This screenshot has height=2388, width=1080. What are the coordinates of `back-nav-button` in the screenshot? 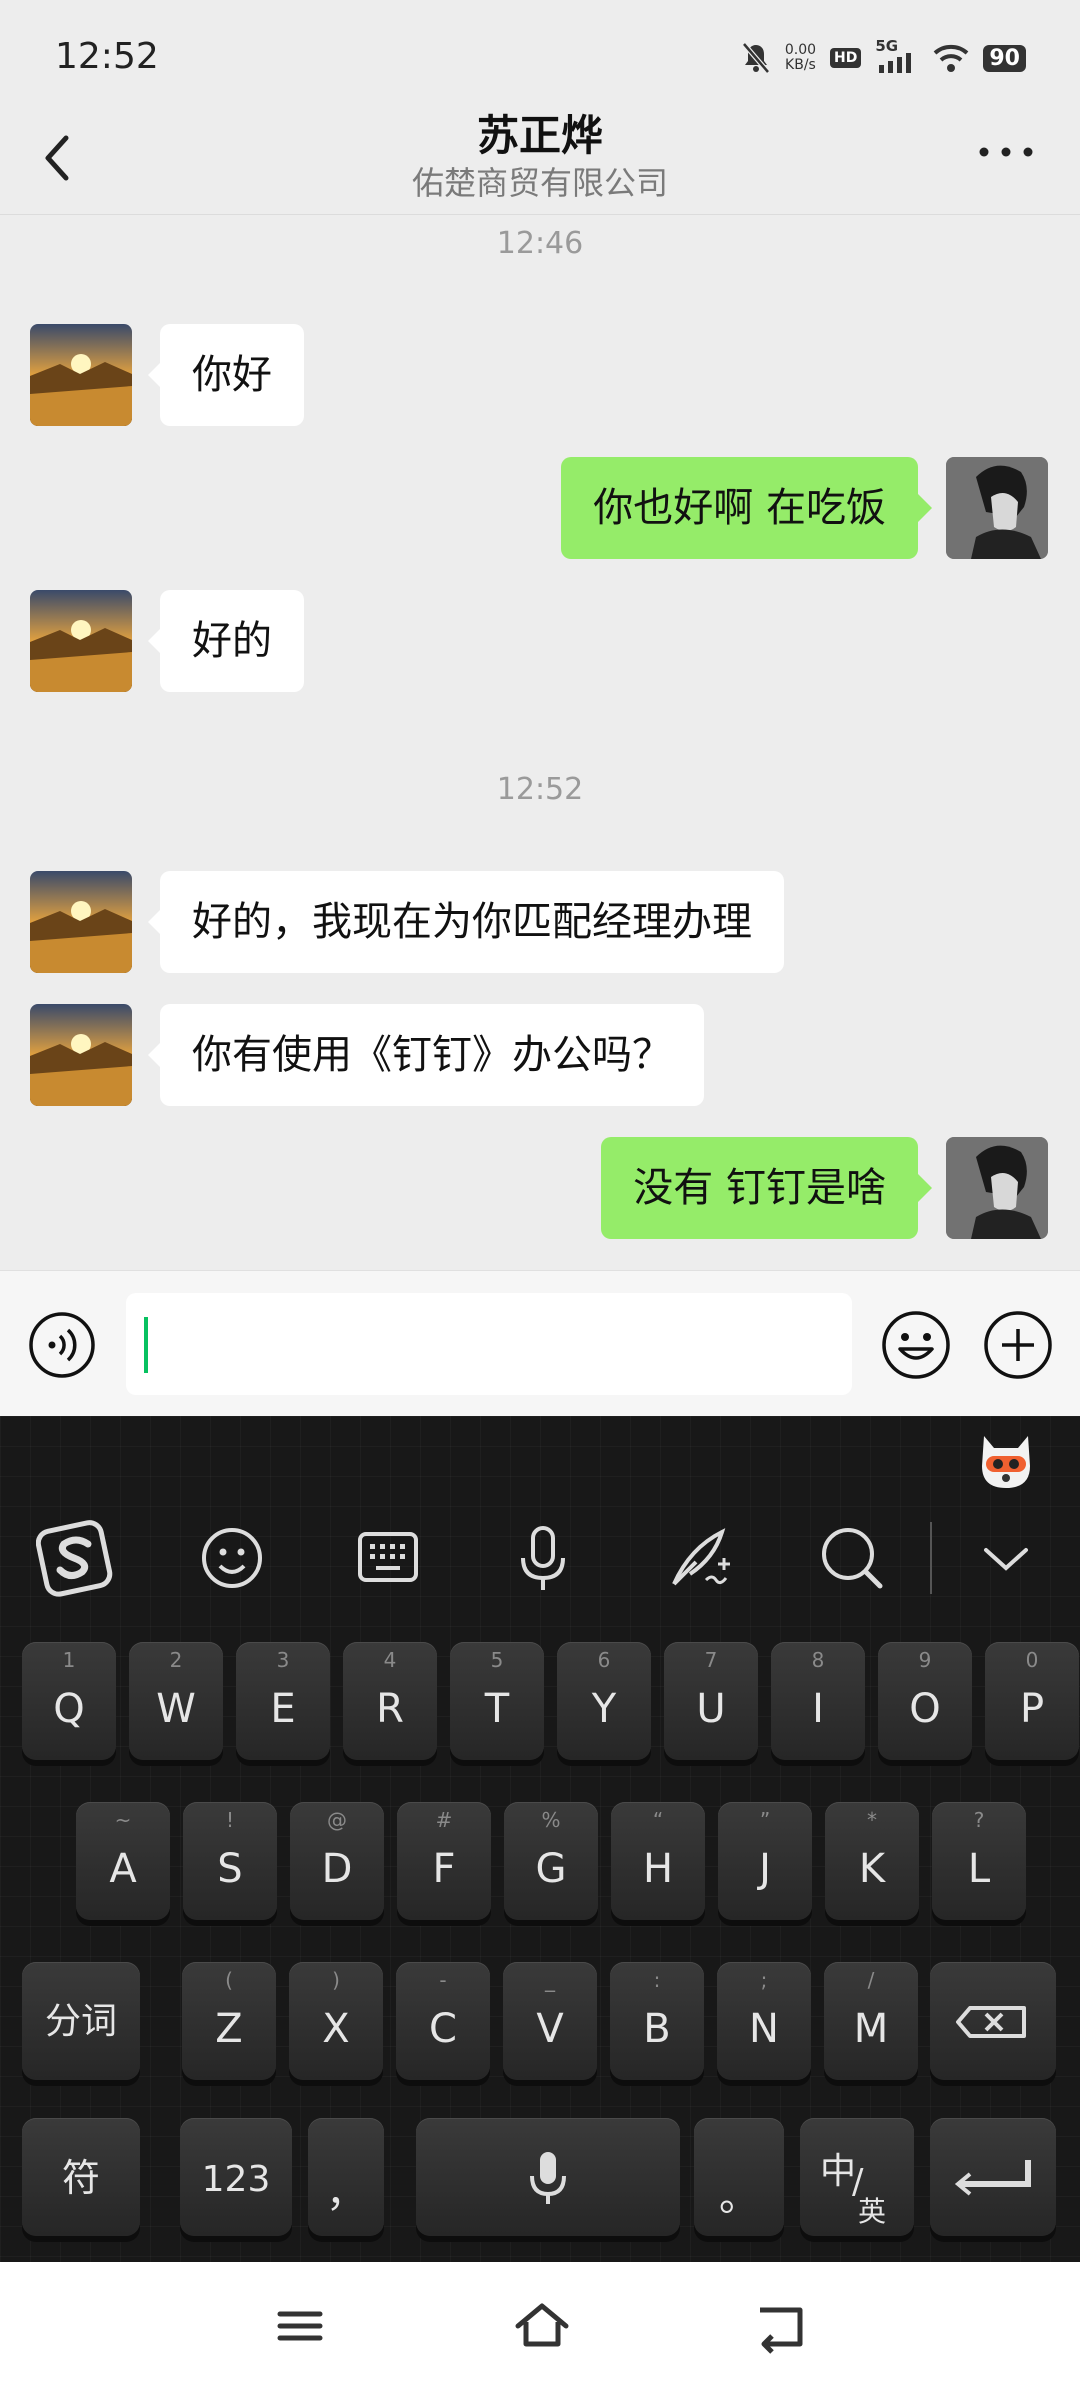 It's located at (782, 2326).